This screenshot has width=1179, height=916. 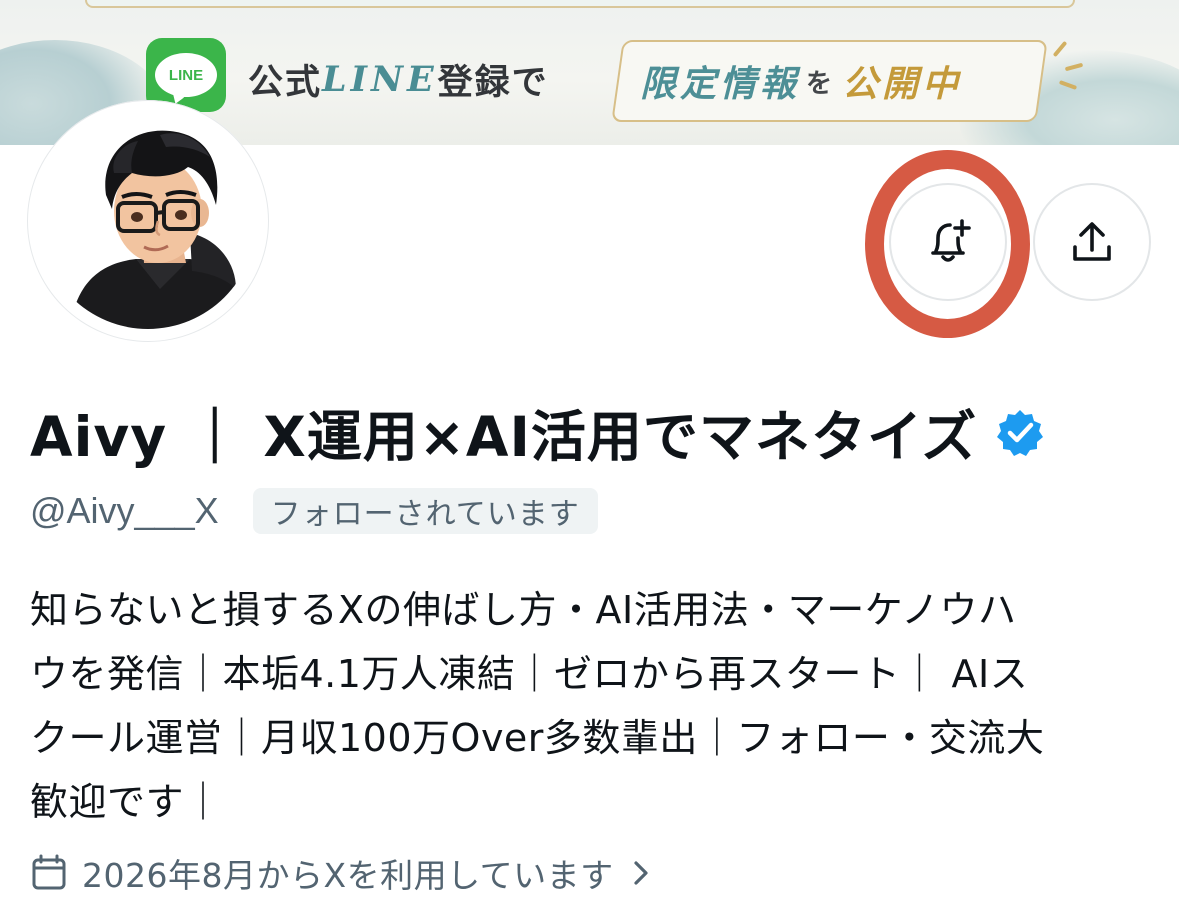 What do you see at coordinates (720, 84) in the screenshot?
I see `banner-pill-teal: 限定情報` at bounding box center [720, 84].